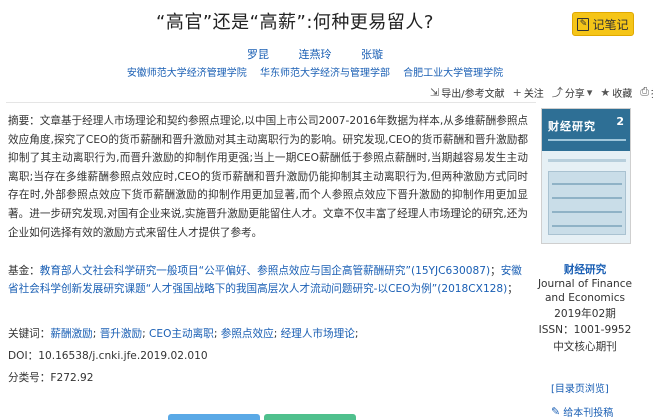 The width and height of the screenshot is (653, 420). Describe the element at coordinates (295, 22) in the screenshot. I see `article-title: “高官”还是“高薪”:何种更易留人?` at that location.